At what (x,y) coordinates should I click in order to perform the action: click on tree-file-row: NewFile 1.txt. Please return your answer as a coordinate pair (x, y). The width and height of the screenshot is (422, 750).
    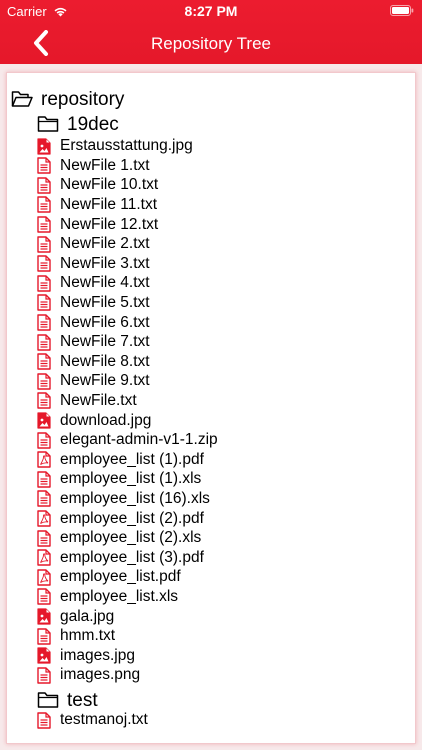
    Looking at the image, I should click on (93, 166).